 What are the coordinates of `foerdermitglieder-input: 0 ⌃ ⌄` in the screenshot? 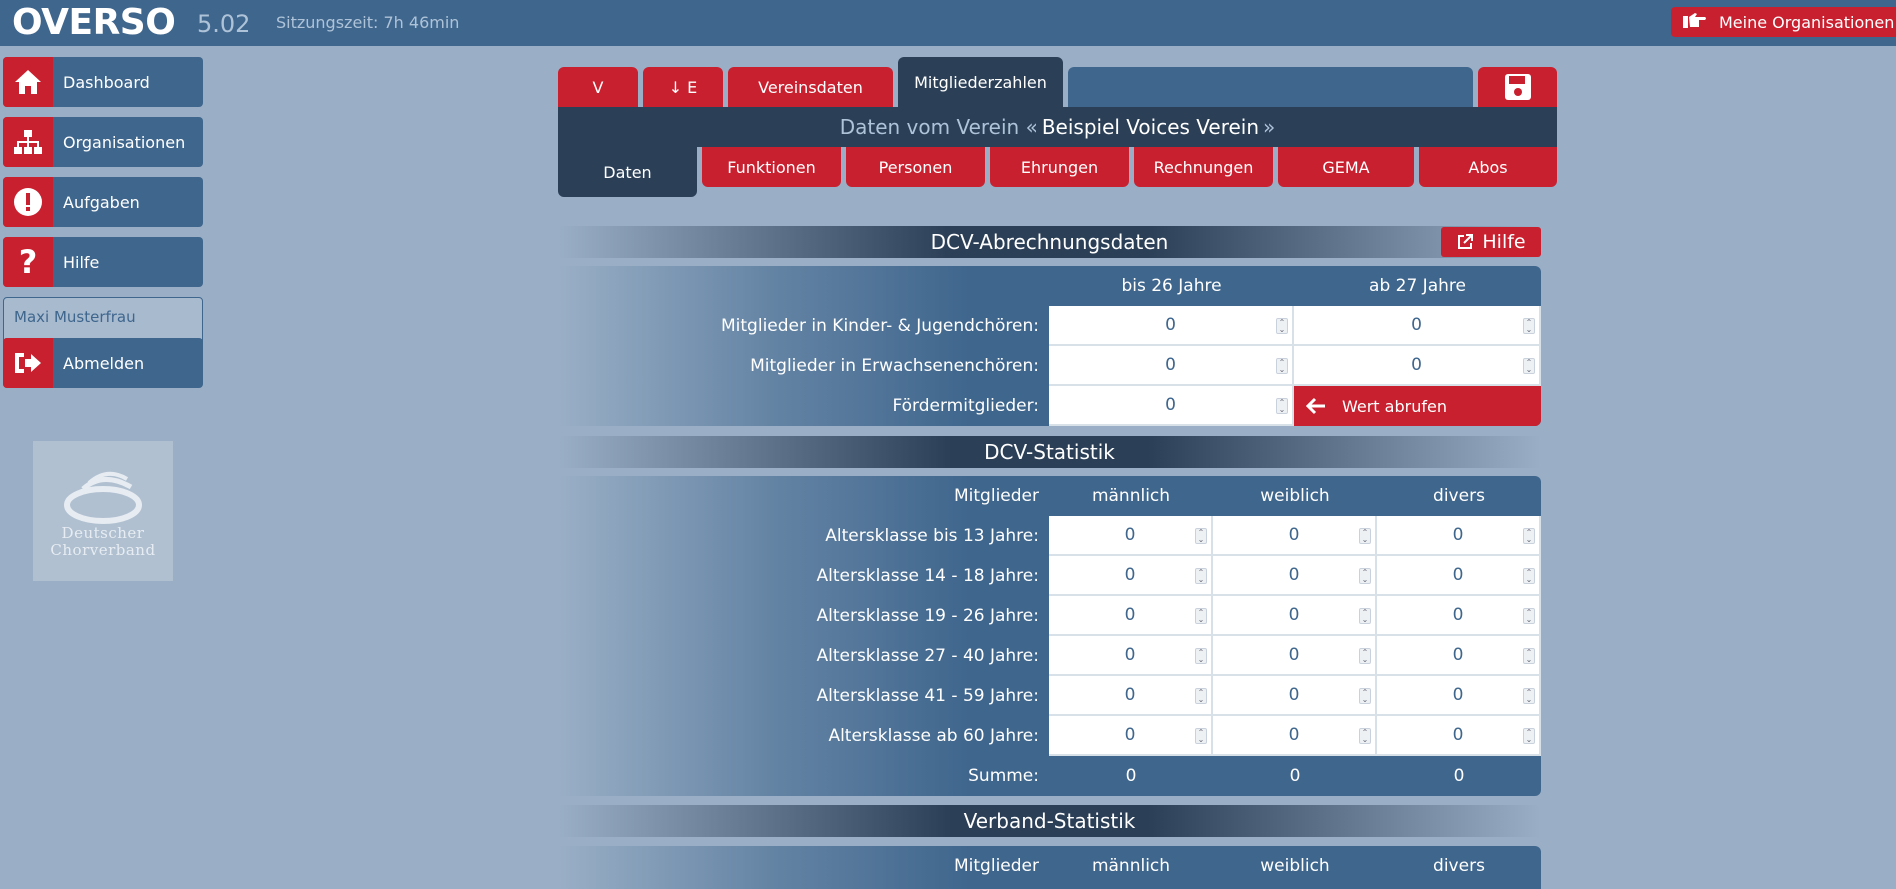 It's located at (1171, 406).